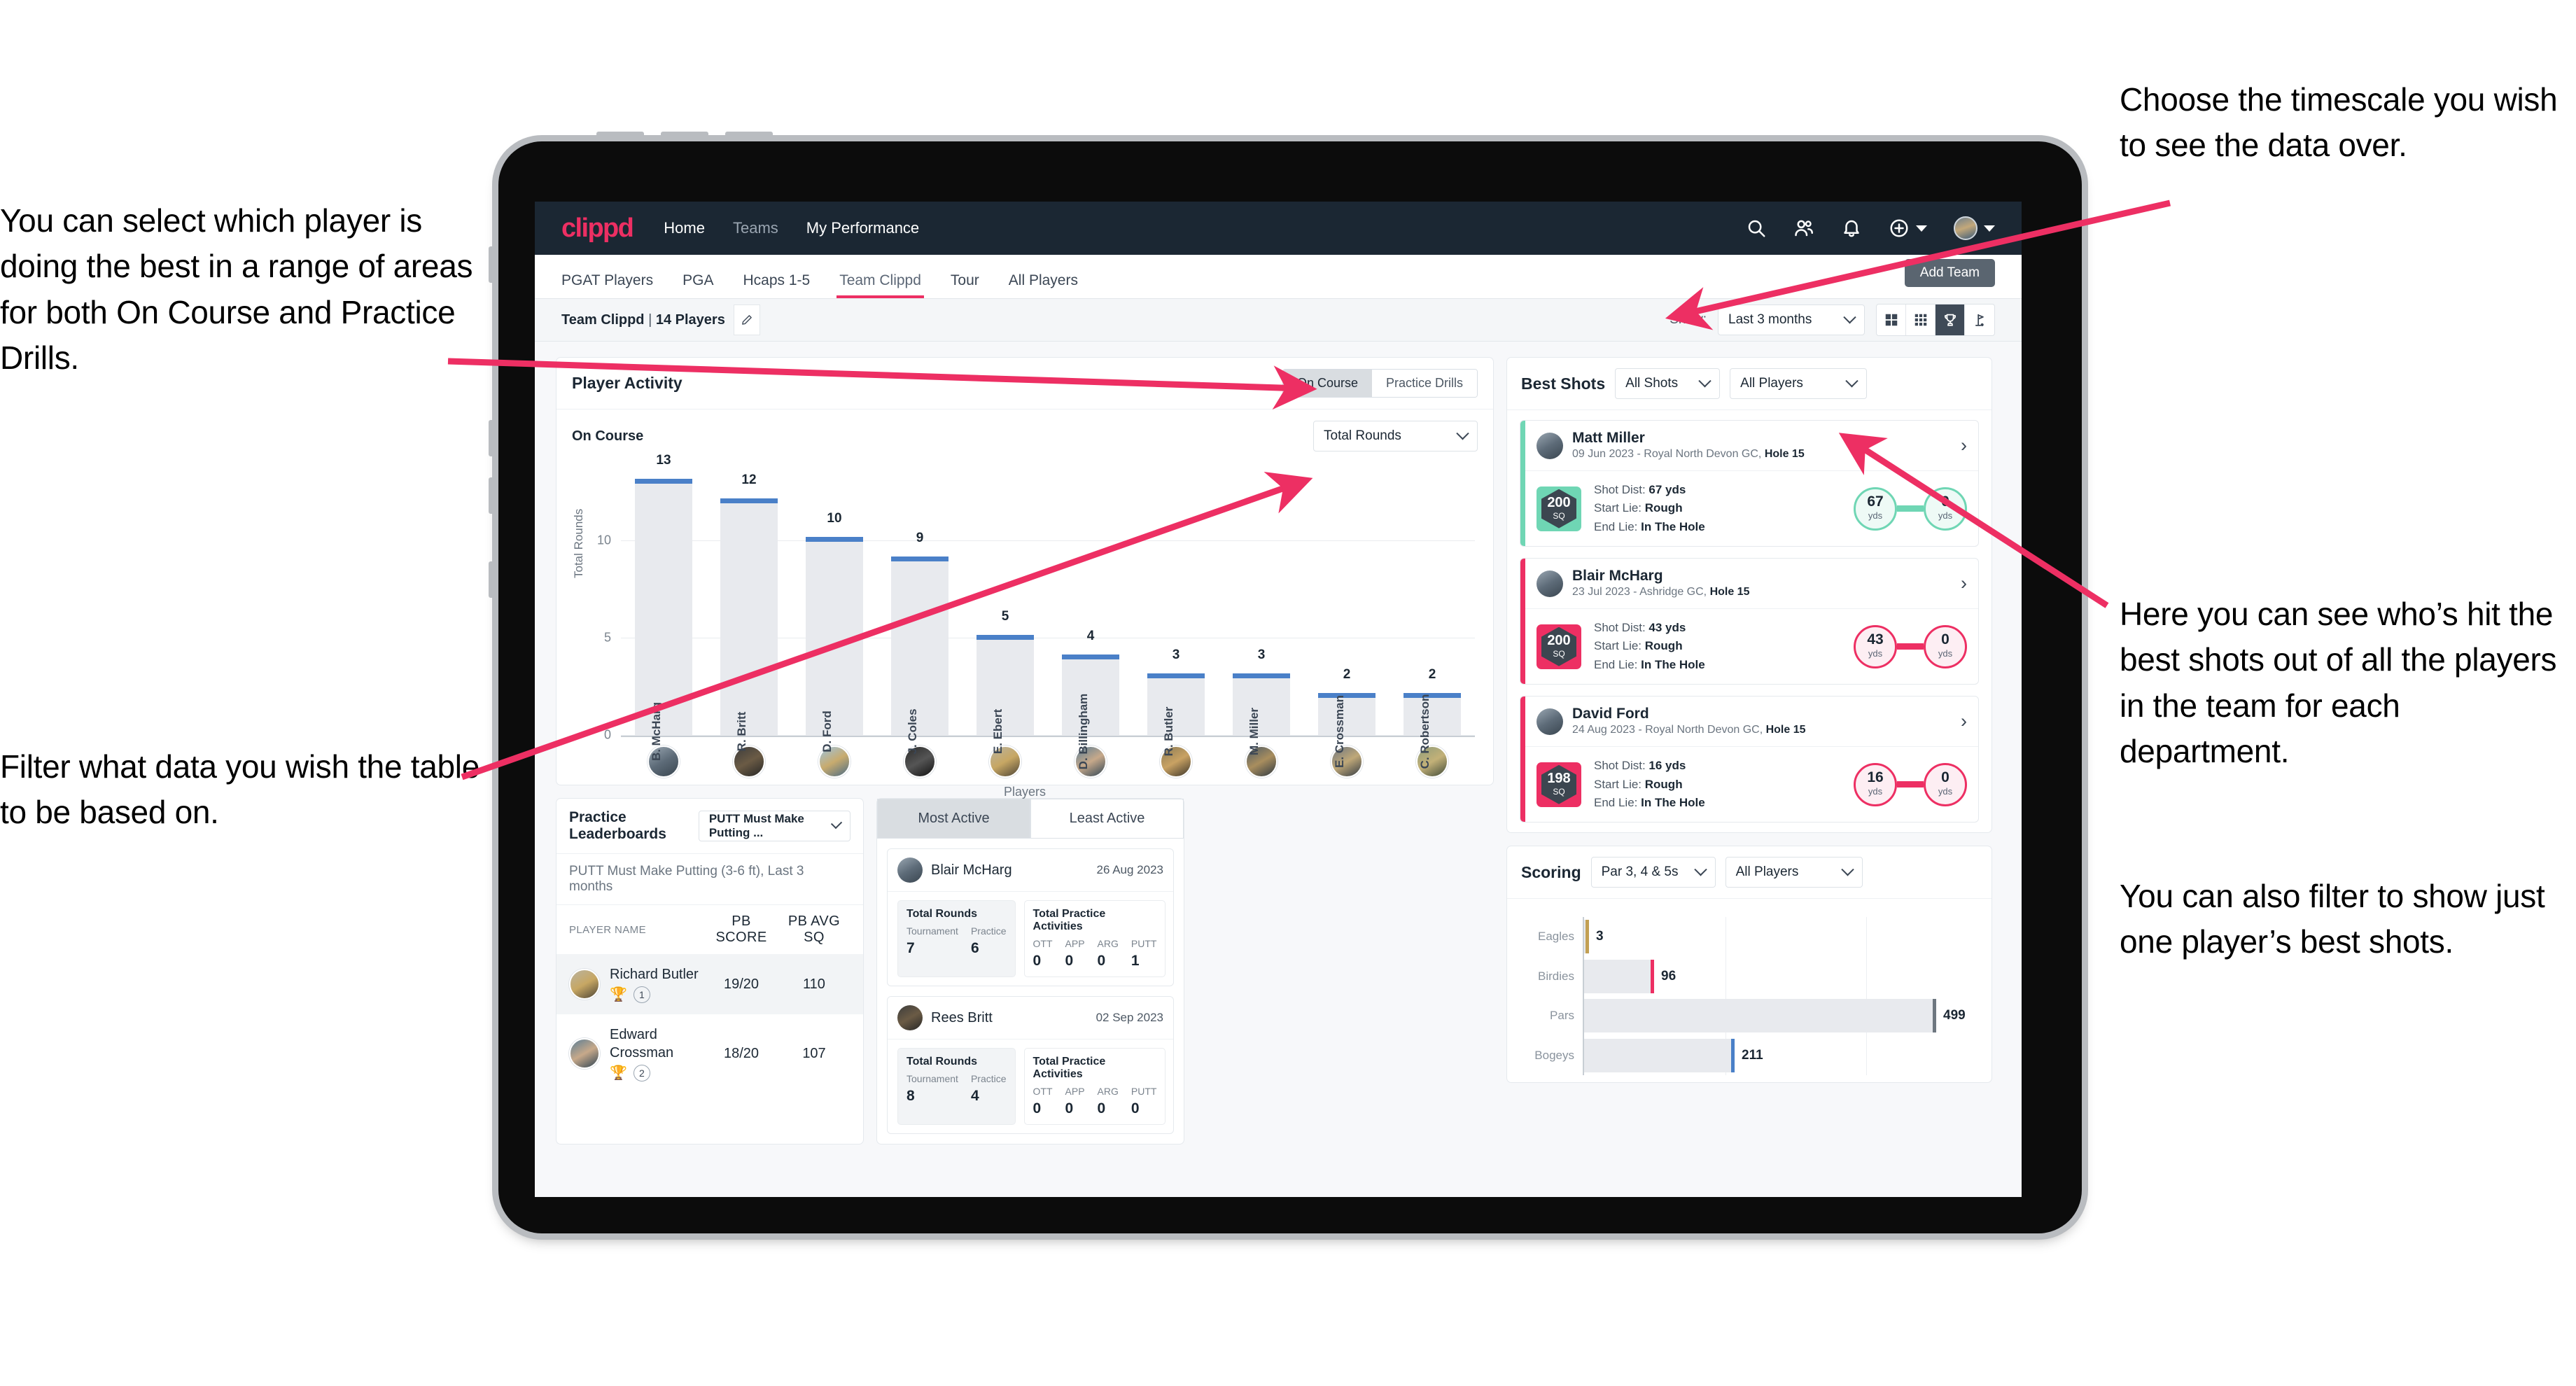 The height and width of the screenshot is (1386, 2576). I want to click on tab-hcaps-1-5: Hcaps 1-5, so click(776, 285).